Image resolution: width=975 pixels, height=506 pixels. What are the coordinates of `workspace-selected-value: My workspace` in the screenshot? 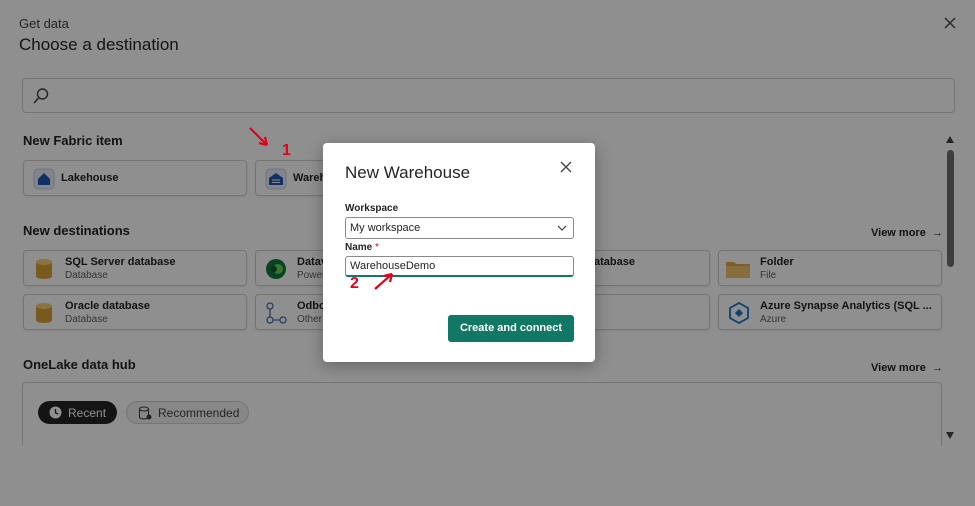 It's located at (385, 228).